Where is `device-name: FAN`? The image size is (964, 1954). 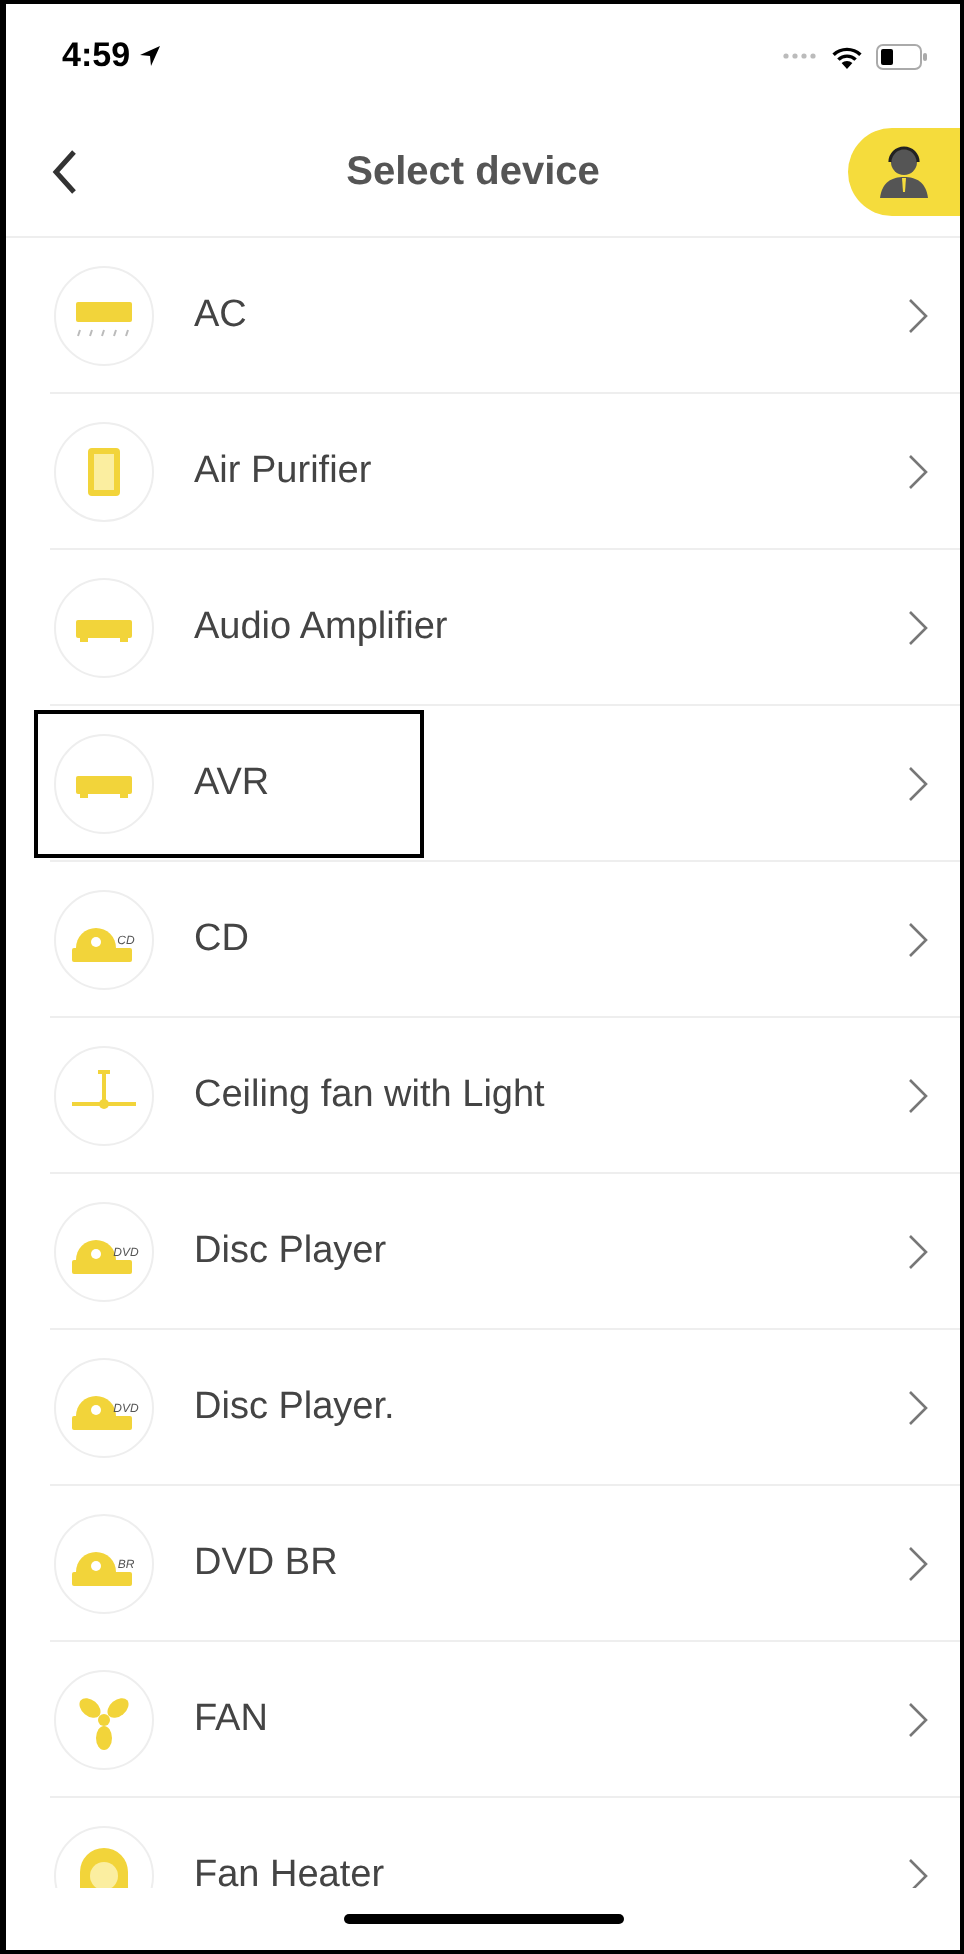 device-name: FAN is located at coordinates (232, 1719).